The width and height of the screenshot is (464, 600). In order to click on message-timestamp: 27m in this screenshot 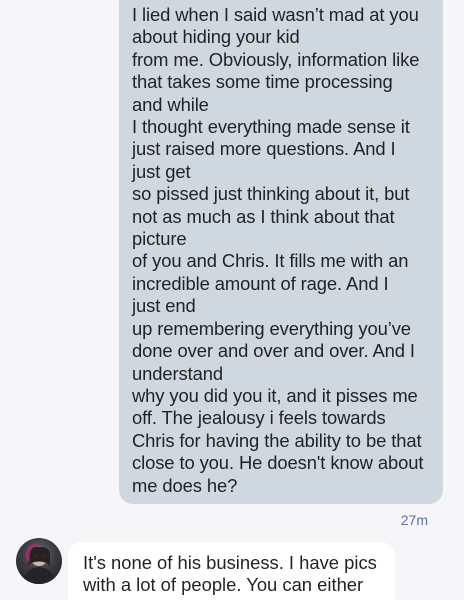, I will do `click(414, 520)`.